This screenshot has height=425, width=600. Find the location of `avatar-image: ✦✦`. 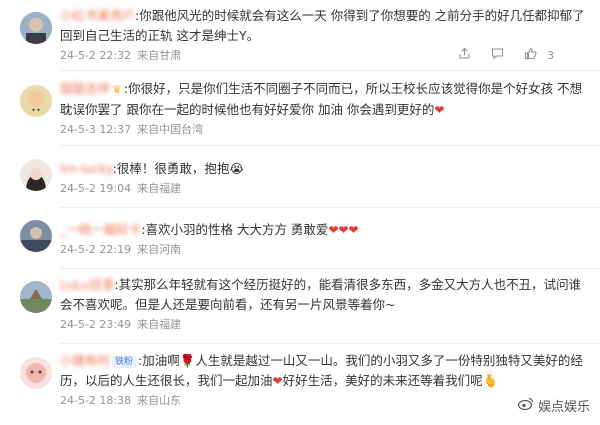

avatar-image: ✦✦ is located at coordinates (36, 101).